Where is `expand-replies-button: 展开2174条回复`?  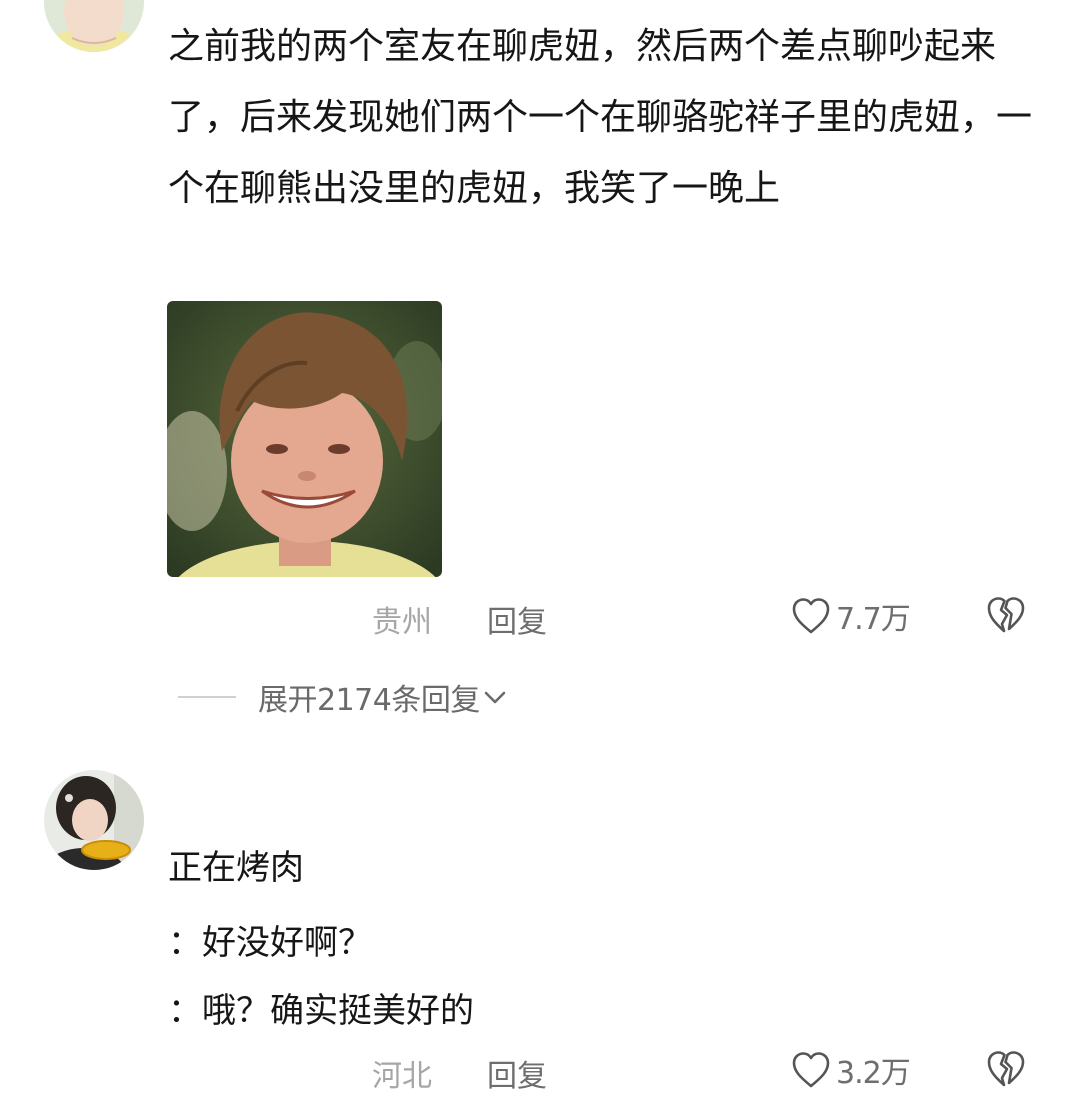 expand-replies-button: 展开2174条回复 is located at coordinates (384, 697).